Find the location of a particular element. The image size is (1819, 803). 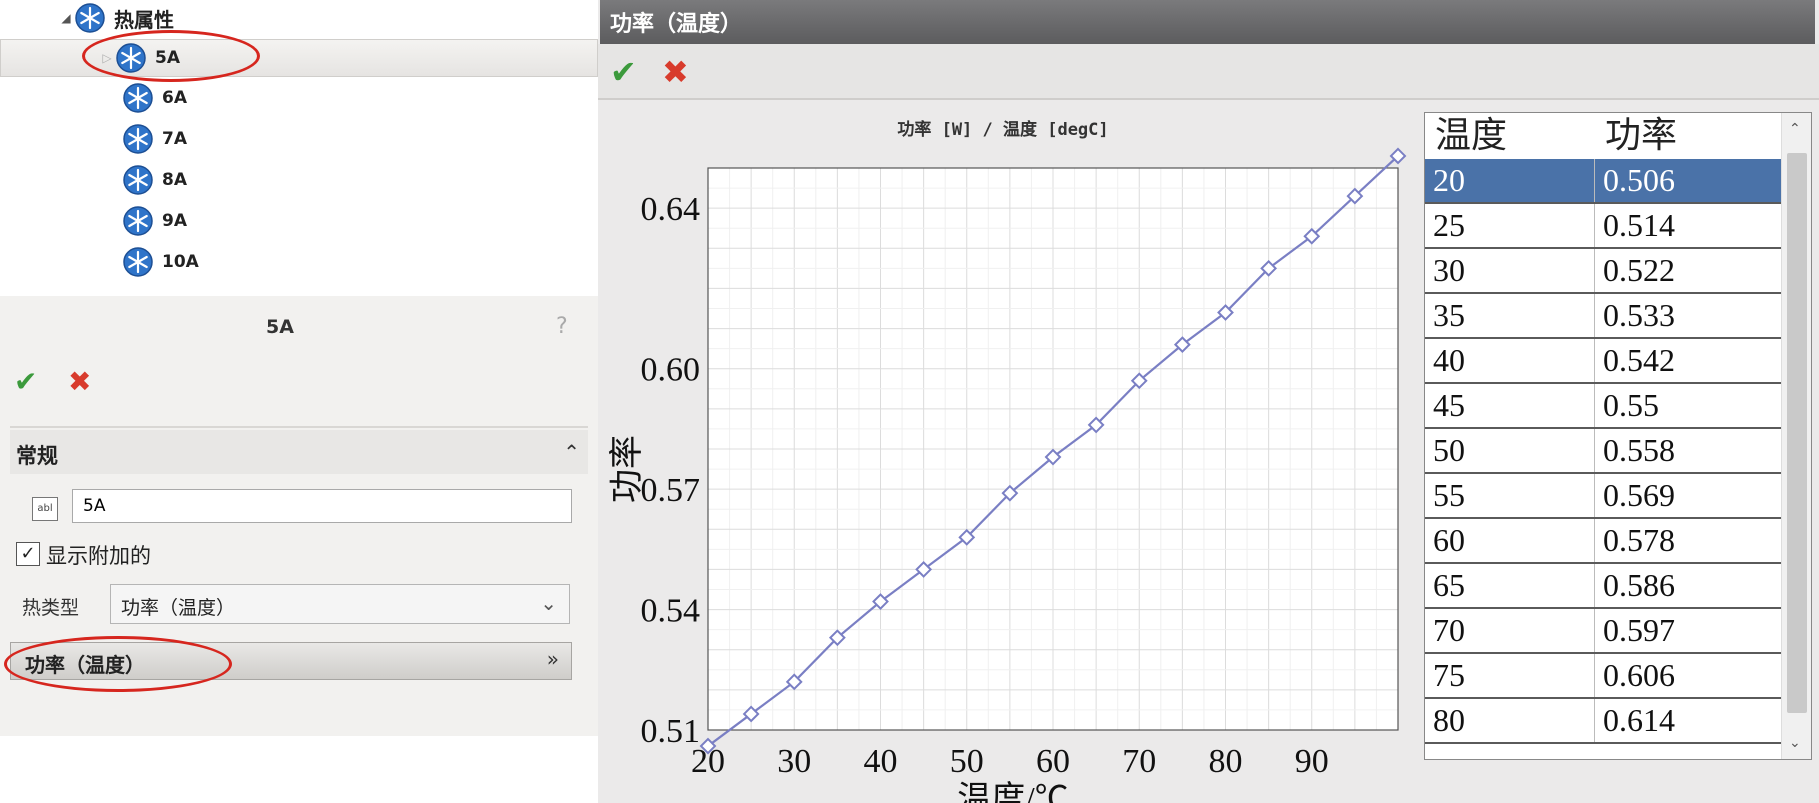

temperature-cell: 50 is located at coordinates (1510, 450).